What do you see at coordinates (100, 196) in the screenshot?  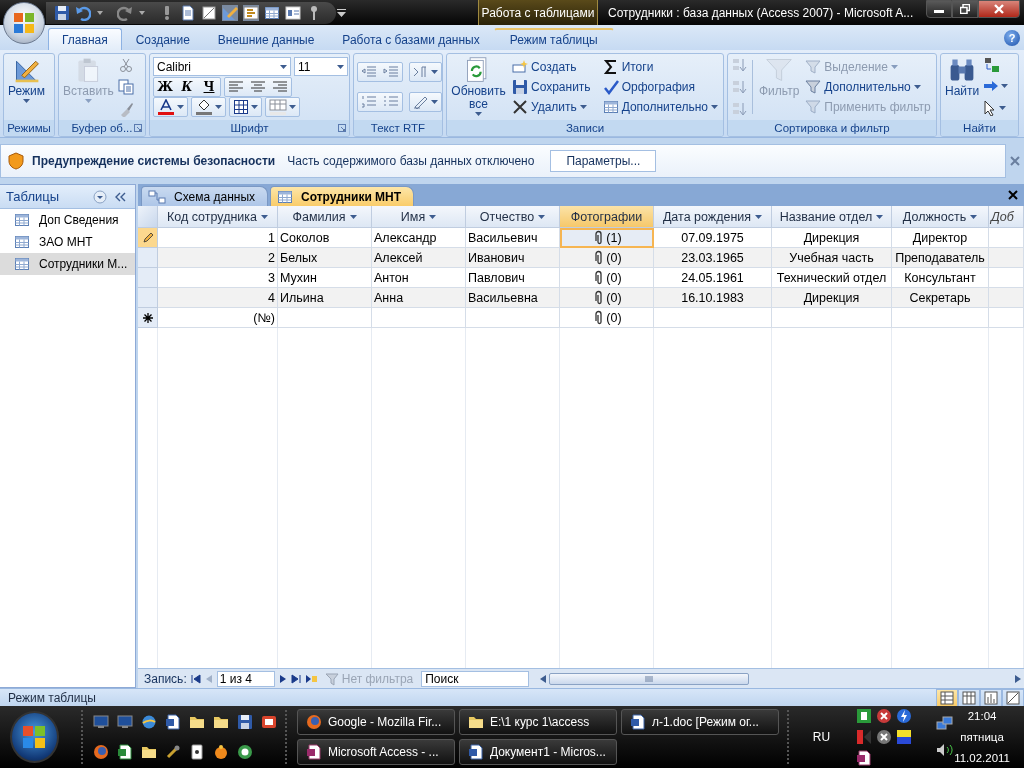 I see `dropdown-circle-icon` at bounding box center [100, 196].